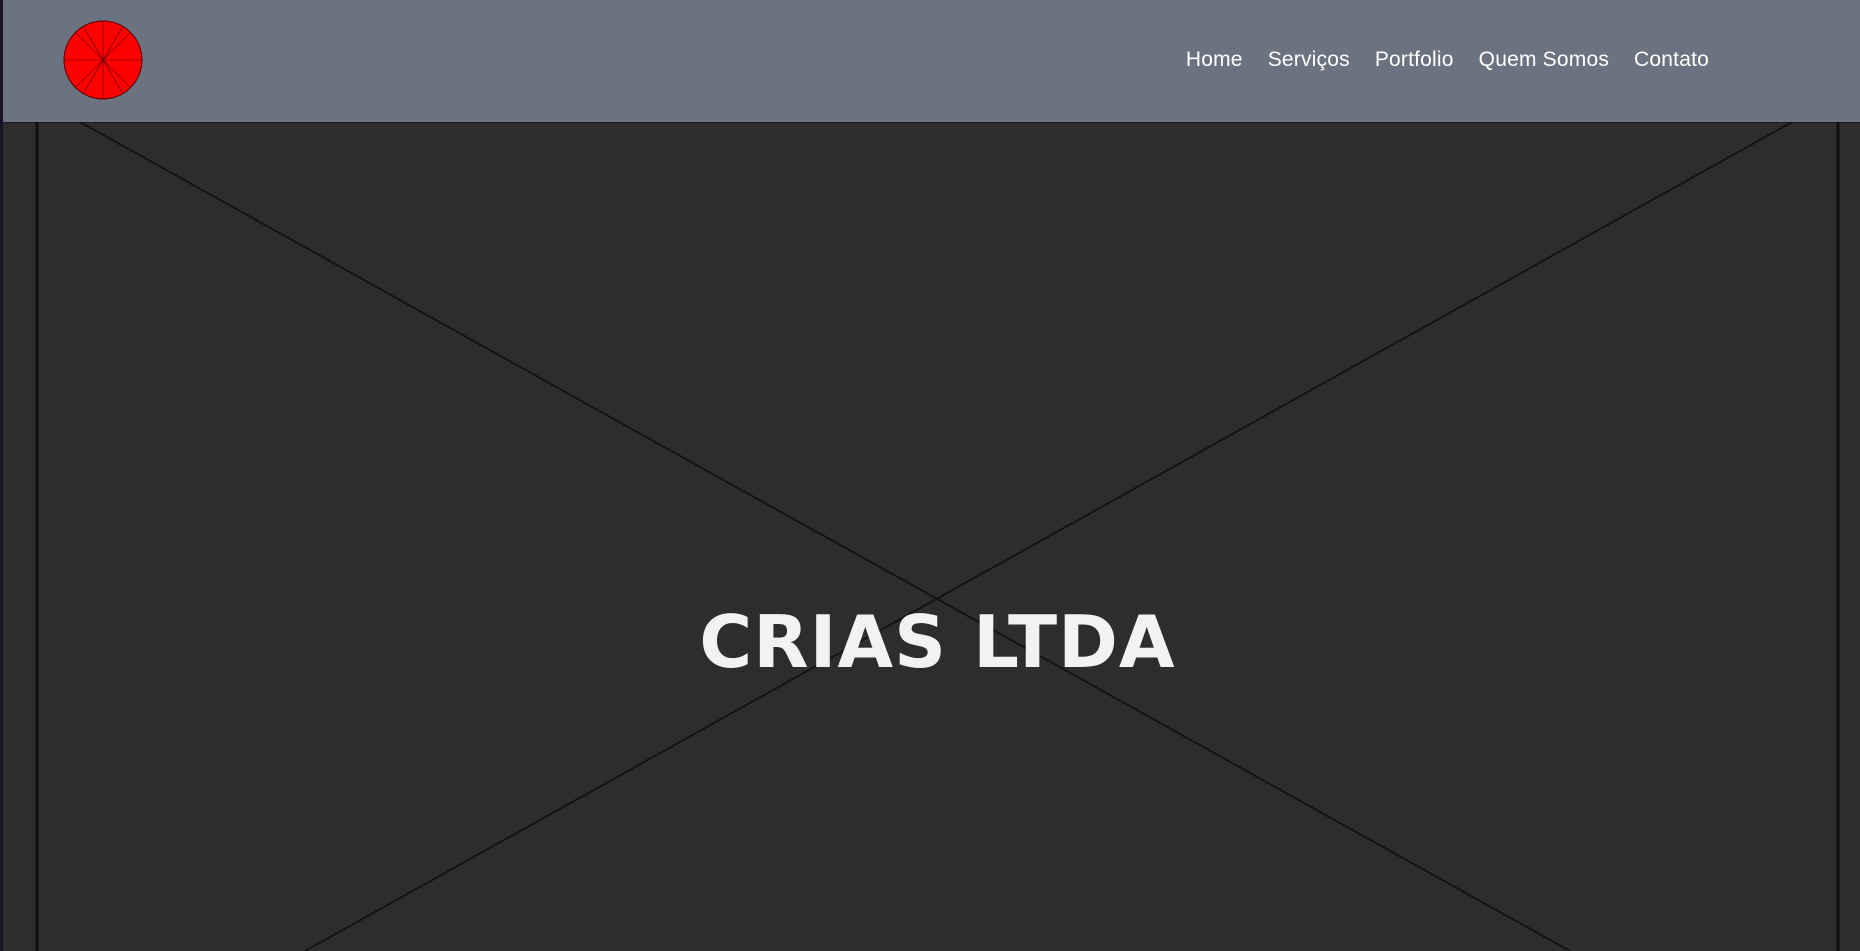 This screenshot has width=1860, height=951. I want to click on nav-link-home: Home, so click(1214, 60).